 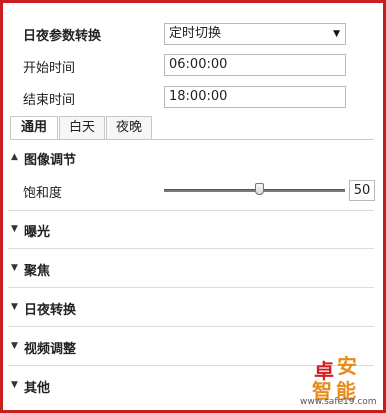 I want to click on saturation-slider-thumb, so click(x=259, y=189).